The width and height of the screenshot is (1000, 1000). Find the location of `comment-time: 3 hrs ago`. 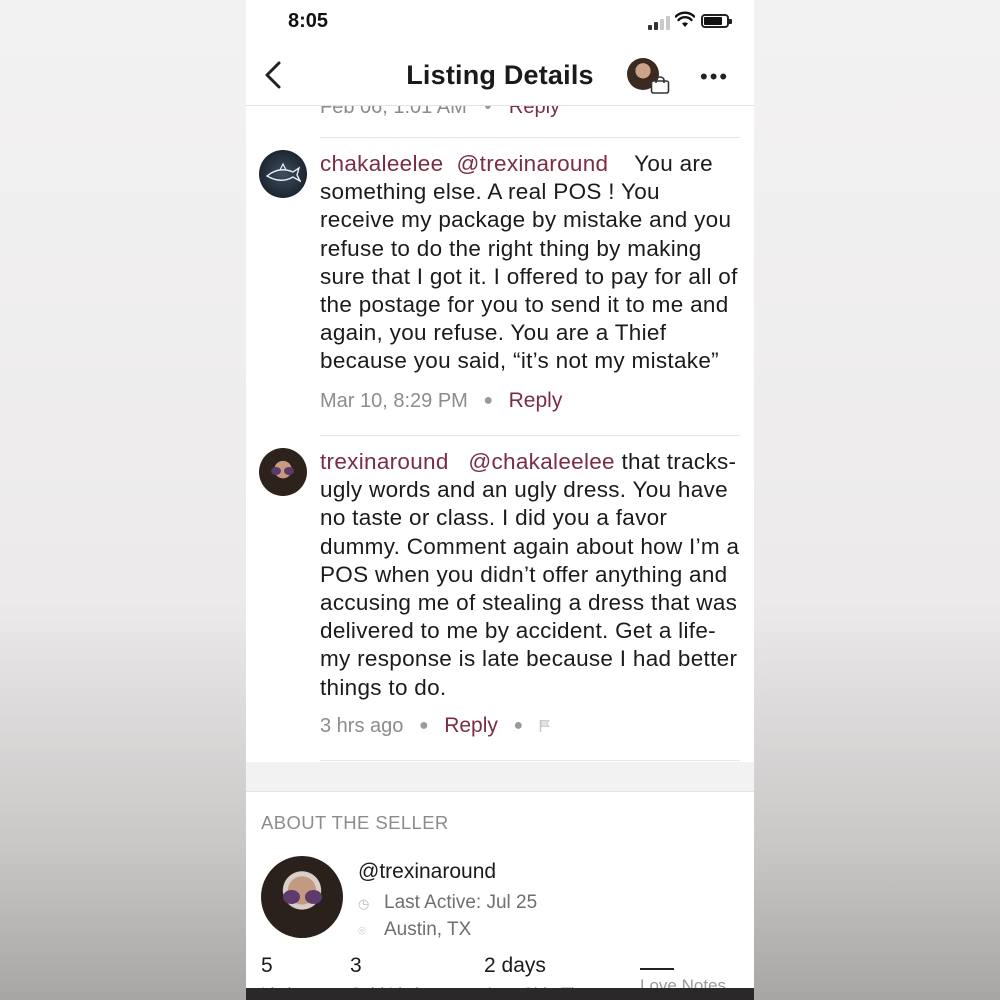

comment-time: 3 hrs ago is located at coordinates (362, 726).